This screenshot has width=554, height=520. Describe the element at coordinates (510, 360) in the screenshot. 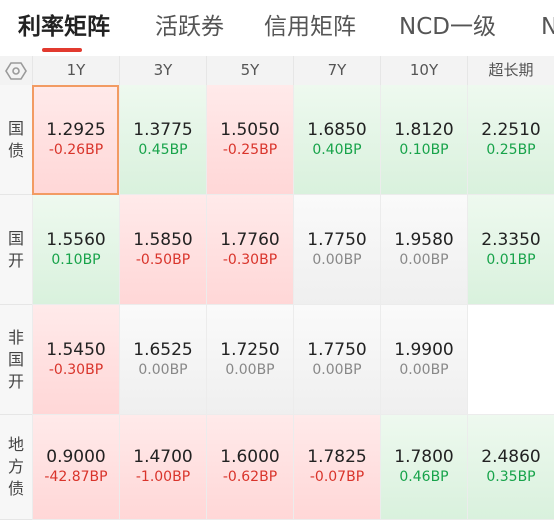

I see `matrix-cell` at that location.